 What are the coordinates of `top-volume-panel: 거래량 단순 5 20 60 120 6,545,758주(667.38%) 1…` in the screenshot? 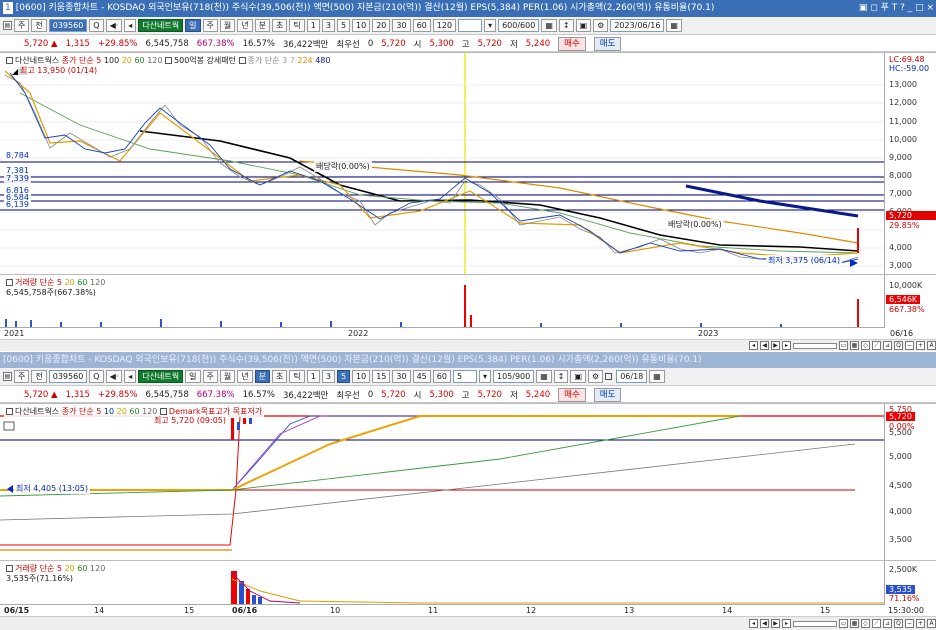 It's located at (468, 301).